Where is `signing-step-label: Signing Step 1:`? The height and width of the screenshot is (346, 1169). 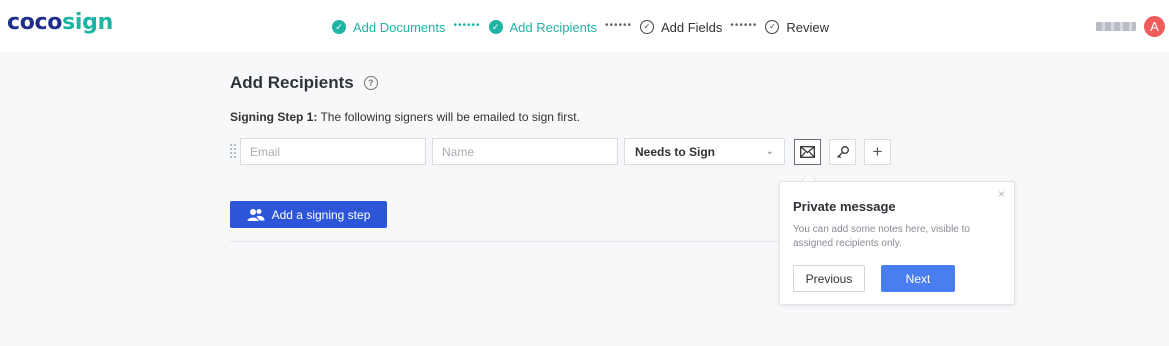 signing-step-label: Signing Step 1: is located at coordinates (274, 117).